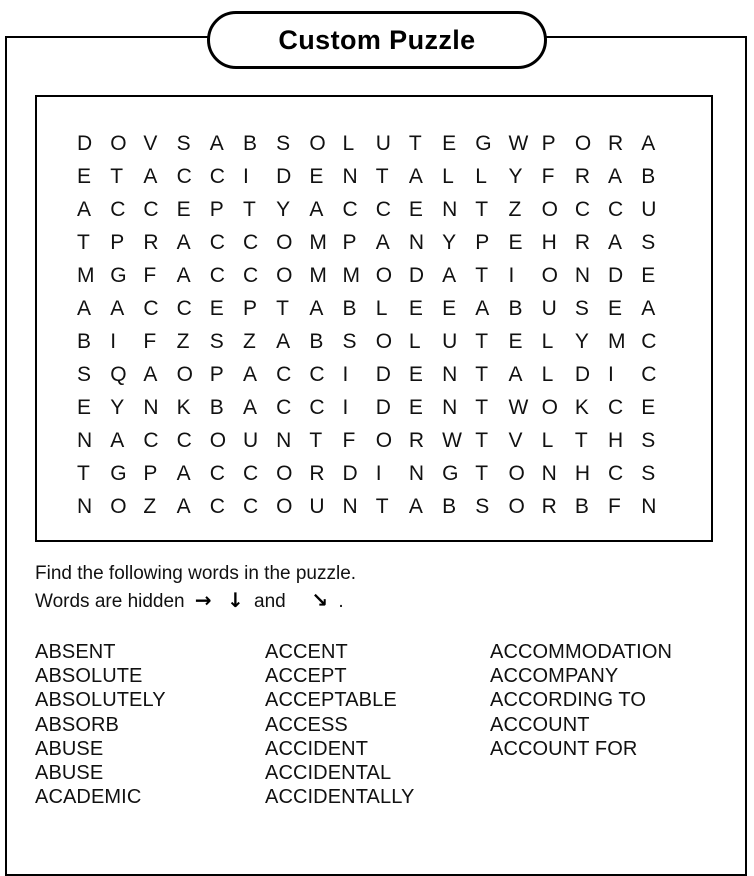  What do you see at coordinates (150, 797) in the screenshot?
I see `word-list-item: ACADEMIC` at bounding box center [150, 797].